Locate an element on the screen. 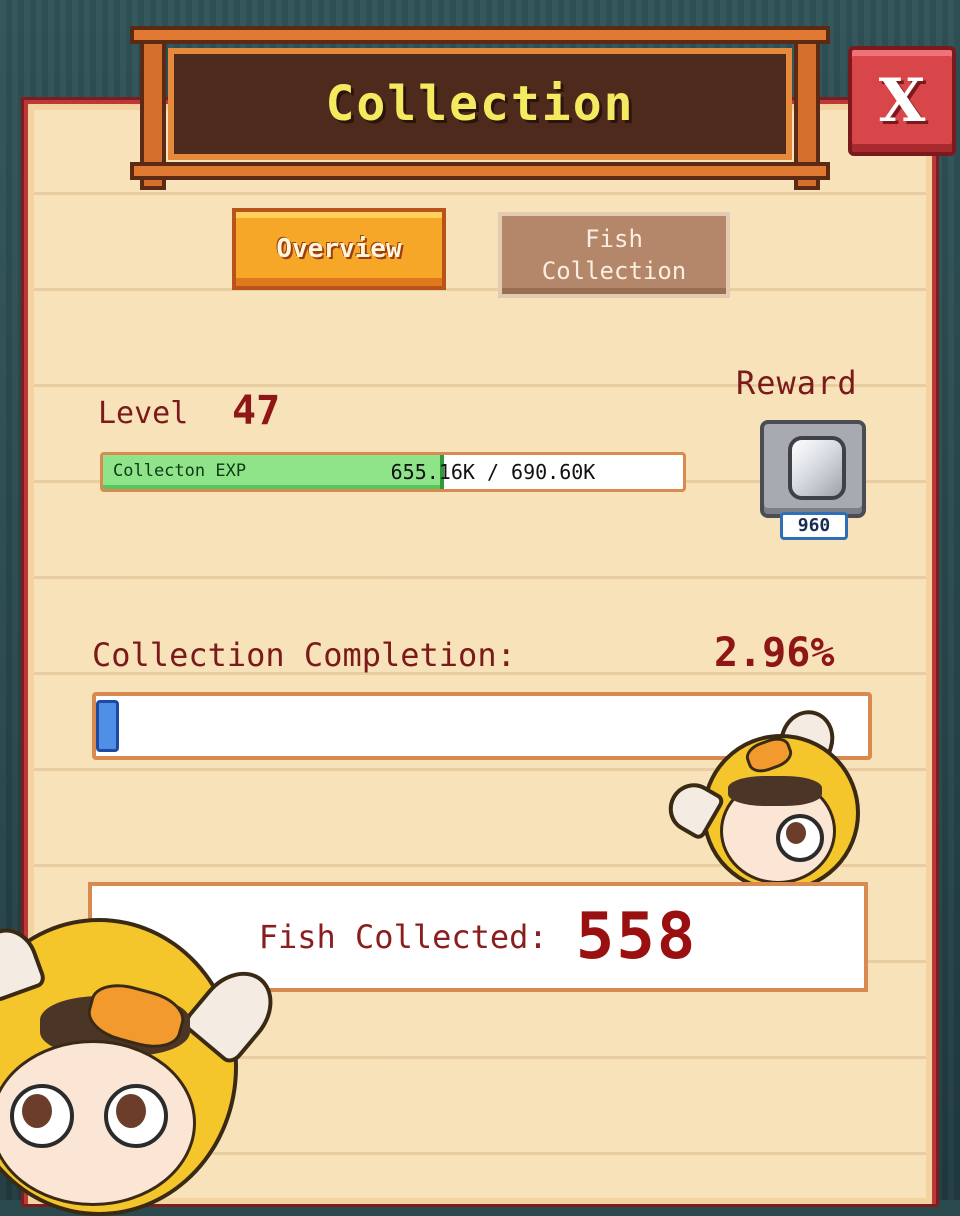  mascot-right is located at coordinates (763, 797).